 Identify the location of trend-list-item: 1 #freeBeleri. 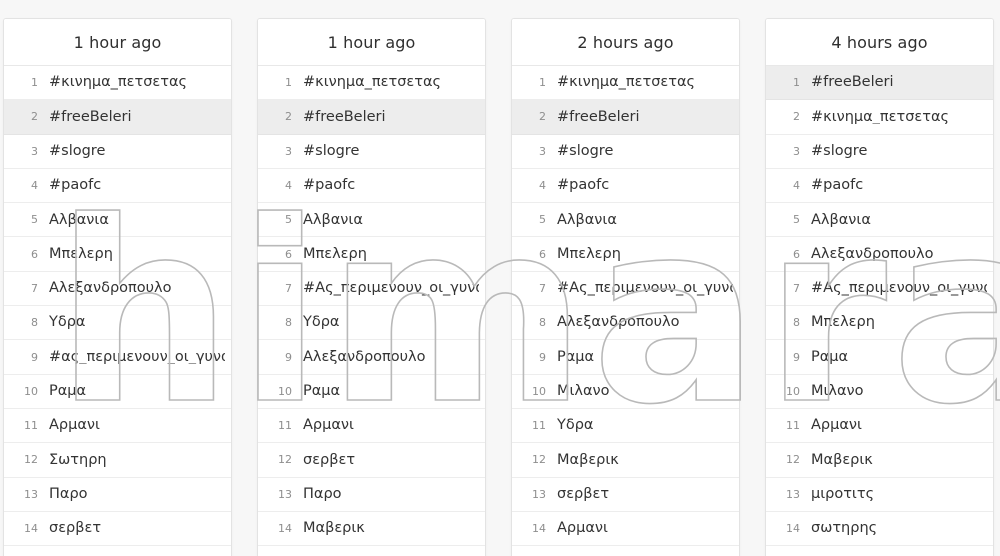
(879, 83).